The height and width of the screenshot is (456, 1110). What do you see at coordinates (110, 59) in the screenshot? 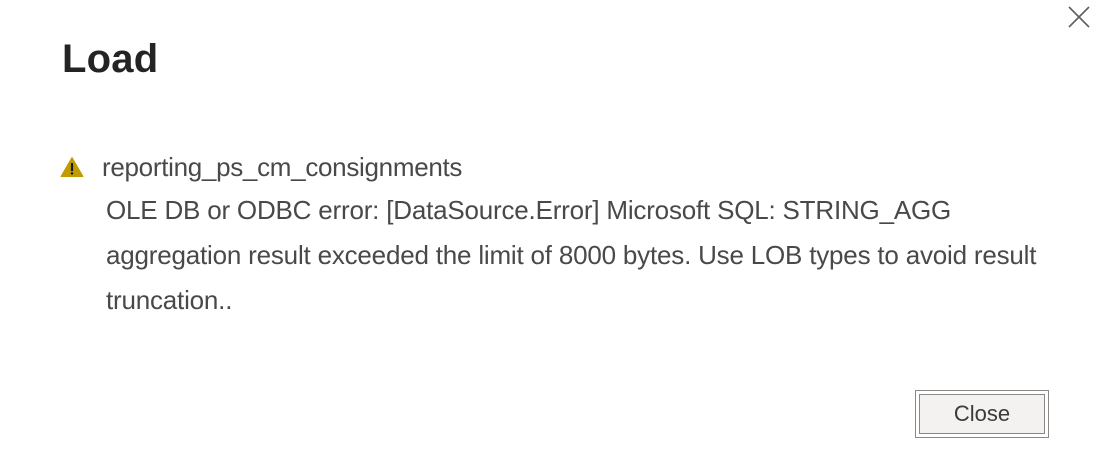
I see `dialog-title: Load` at bounding box center [110, 59].